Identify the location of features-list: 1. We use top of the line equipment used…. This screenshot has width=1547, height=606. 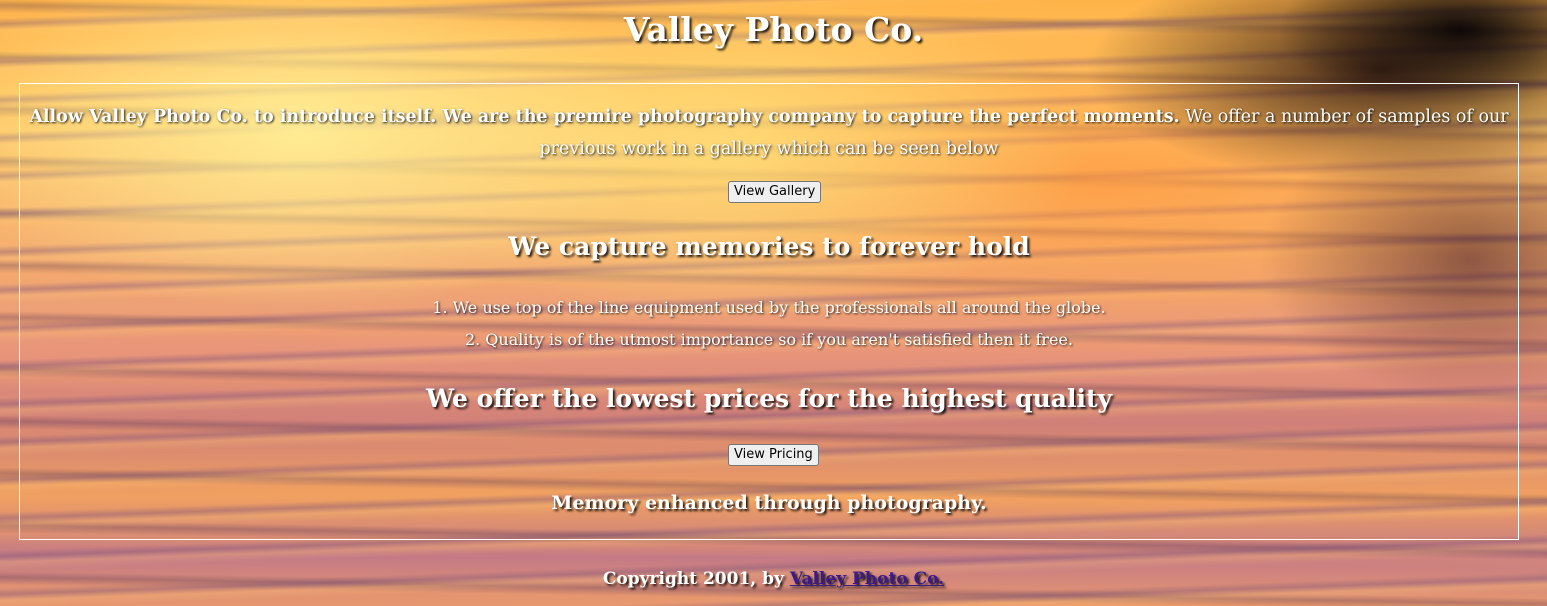
(769, 324).